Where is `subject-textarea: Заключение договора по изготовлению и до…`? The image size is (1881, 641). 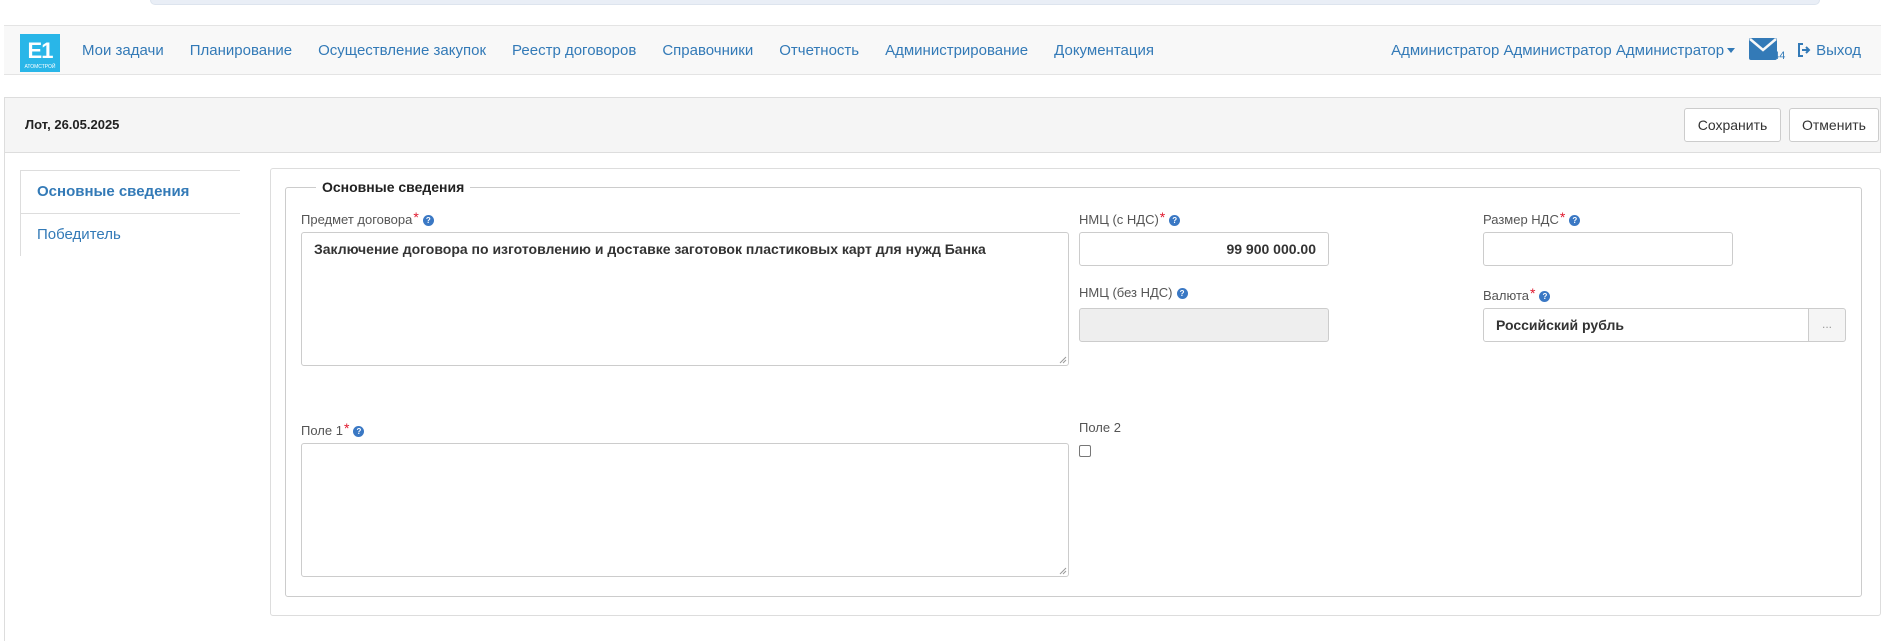 subject-textarea: Заключение договора по изготовлению и до… is located at coordinates (685, 299).